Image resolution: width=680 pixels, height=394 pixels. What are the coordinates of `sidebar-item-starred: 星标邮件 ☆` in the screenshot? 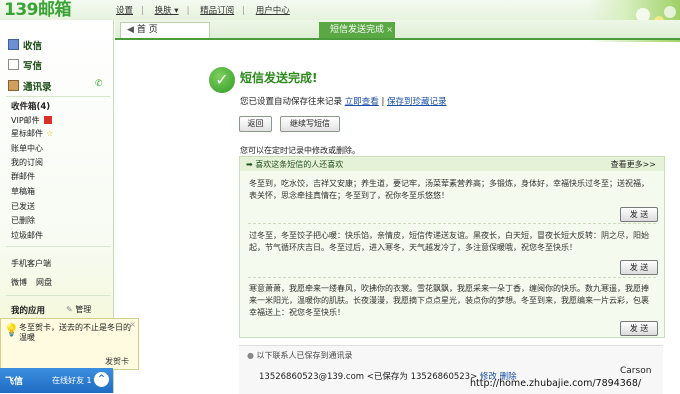 It's located at (32, 133).